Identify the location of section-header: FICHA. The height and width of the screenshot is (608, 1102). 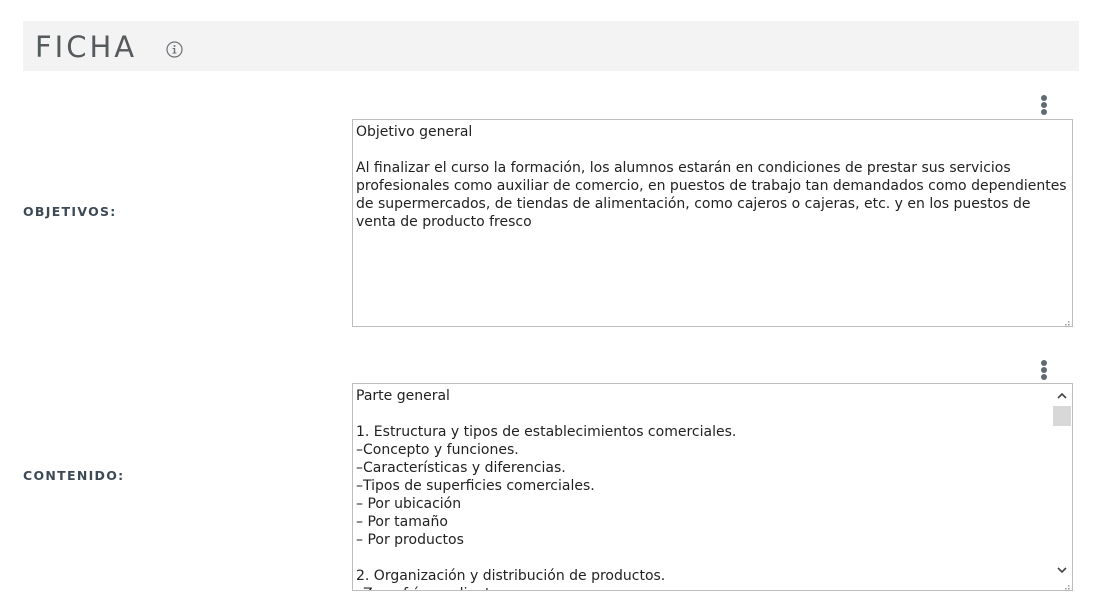
(551, 46).